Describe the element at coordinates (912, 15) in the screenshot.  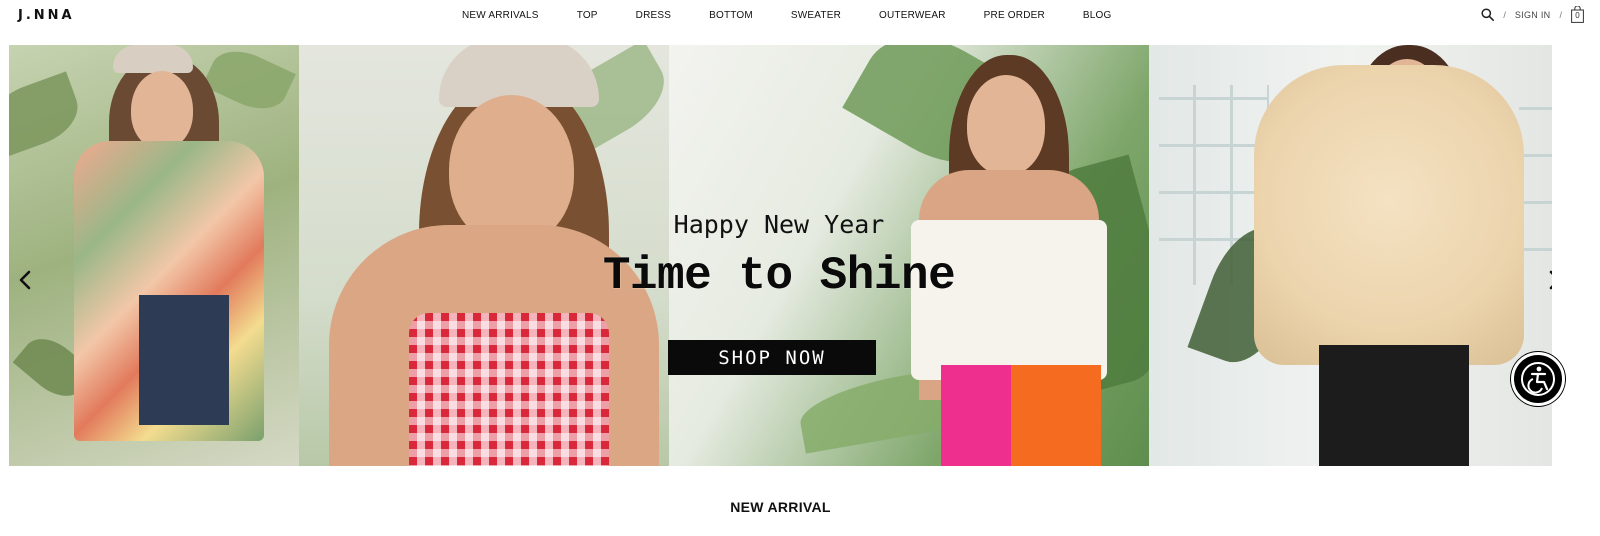
I see `nav-item-outerwear: OUTERWEAR` at that location.